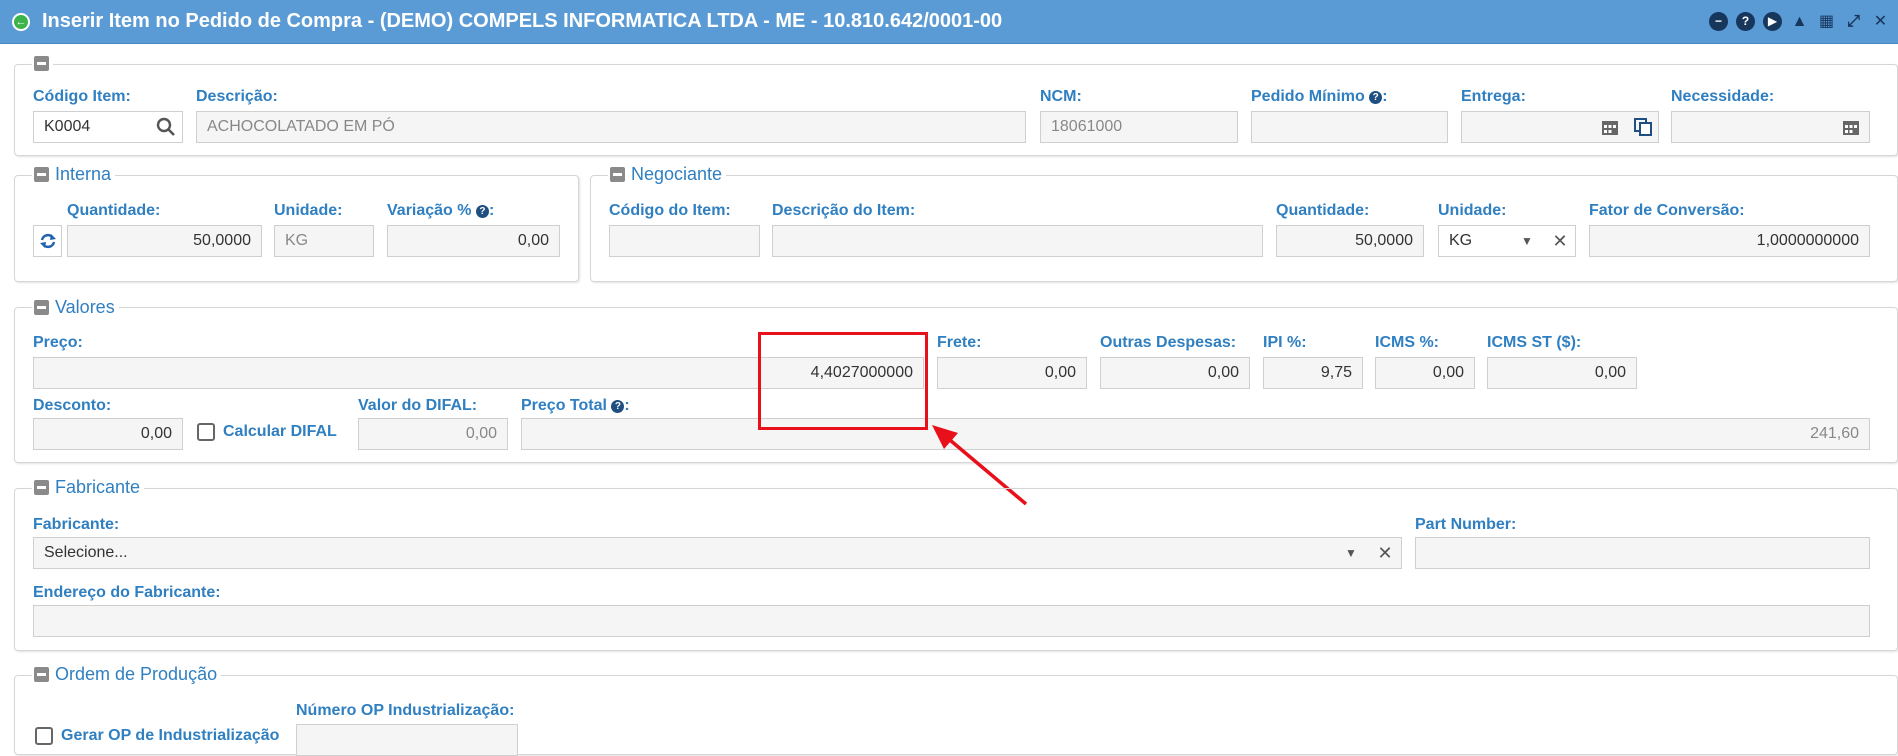 The width and height of the screenshot is (1898, 756). Describe the element at coordinates (1718, 21) in the screenshot. I see `minimize-icon: −` at that location.